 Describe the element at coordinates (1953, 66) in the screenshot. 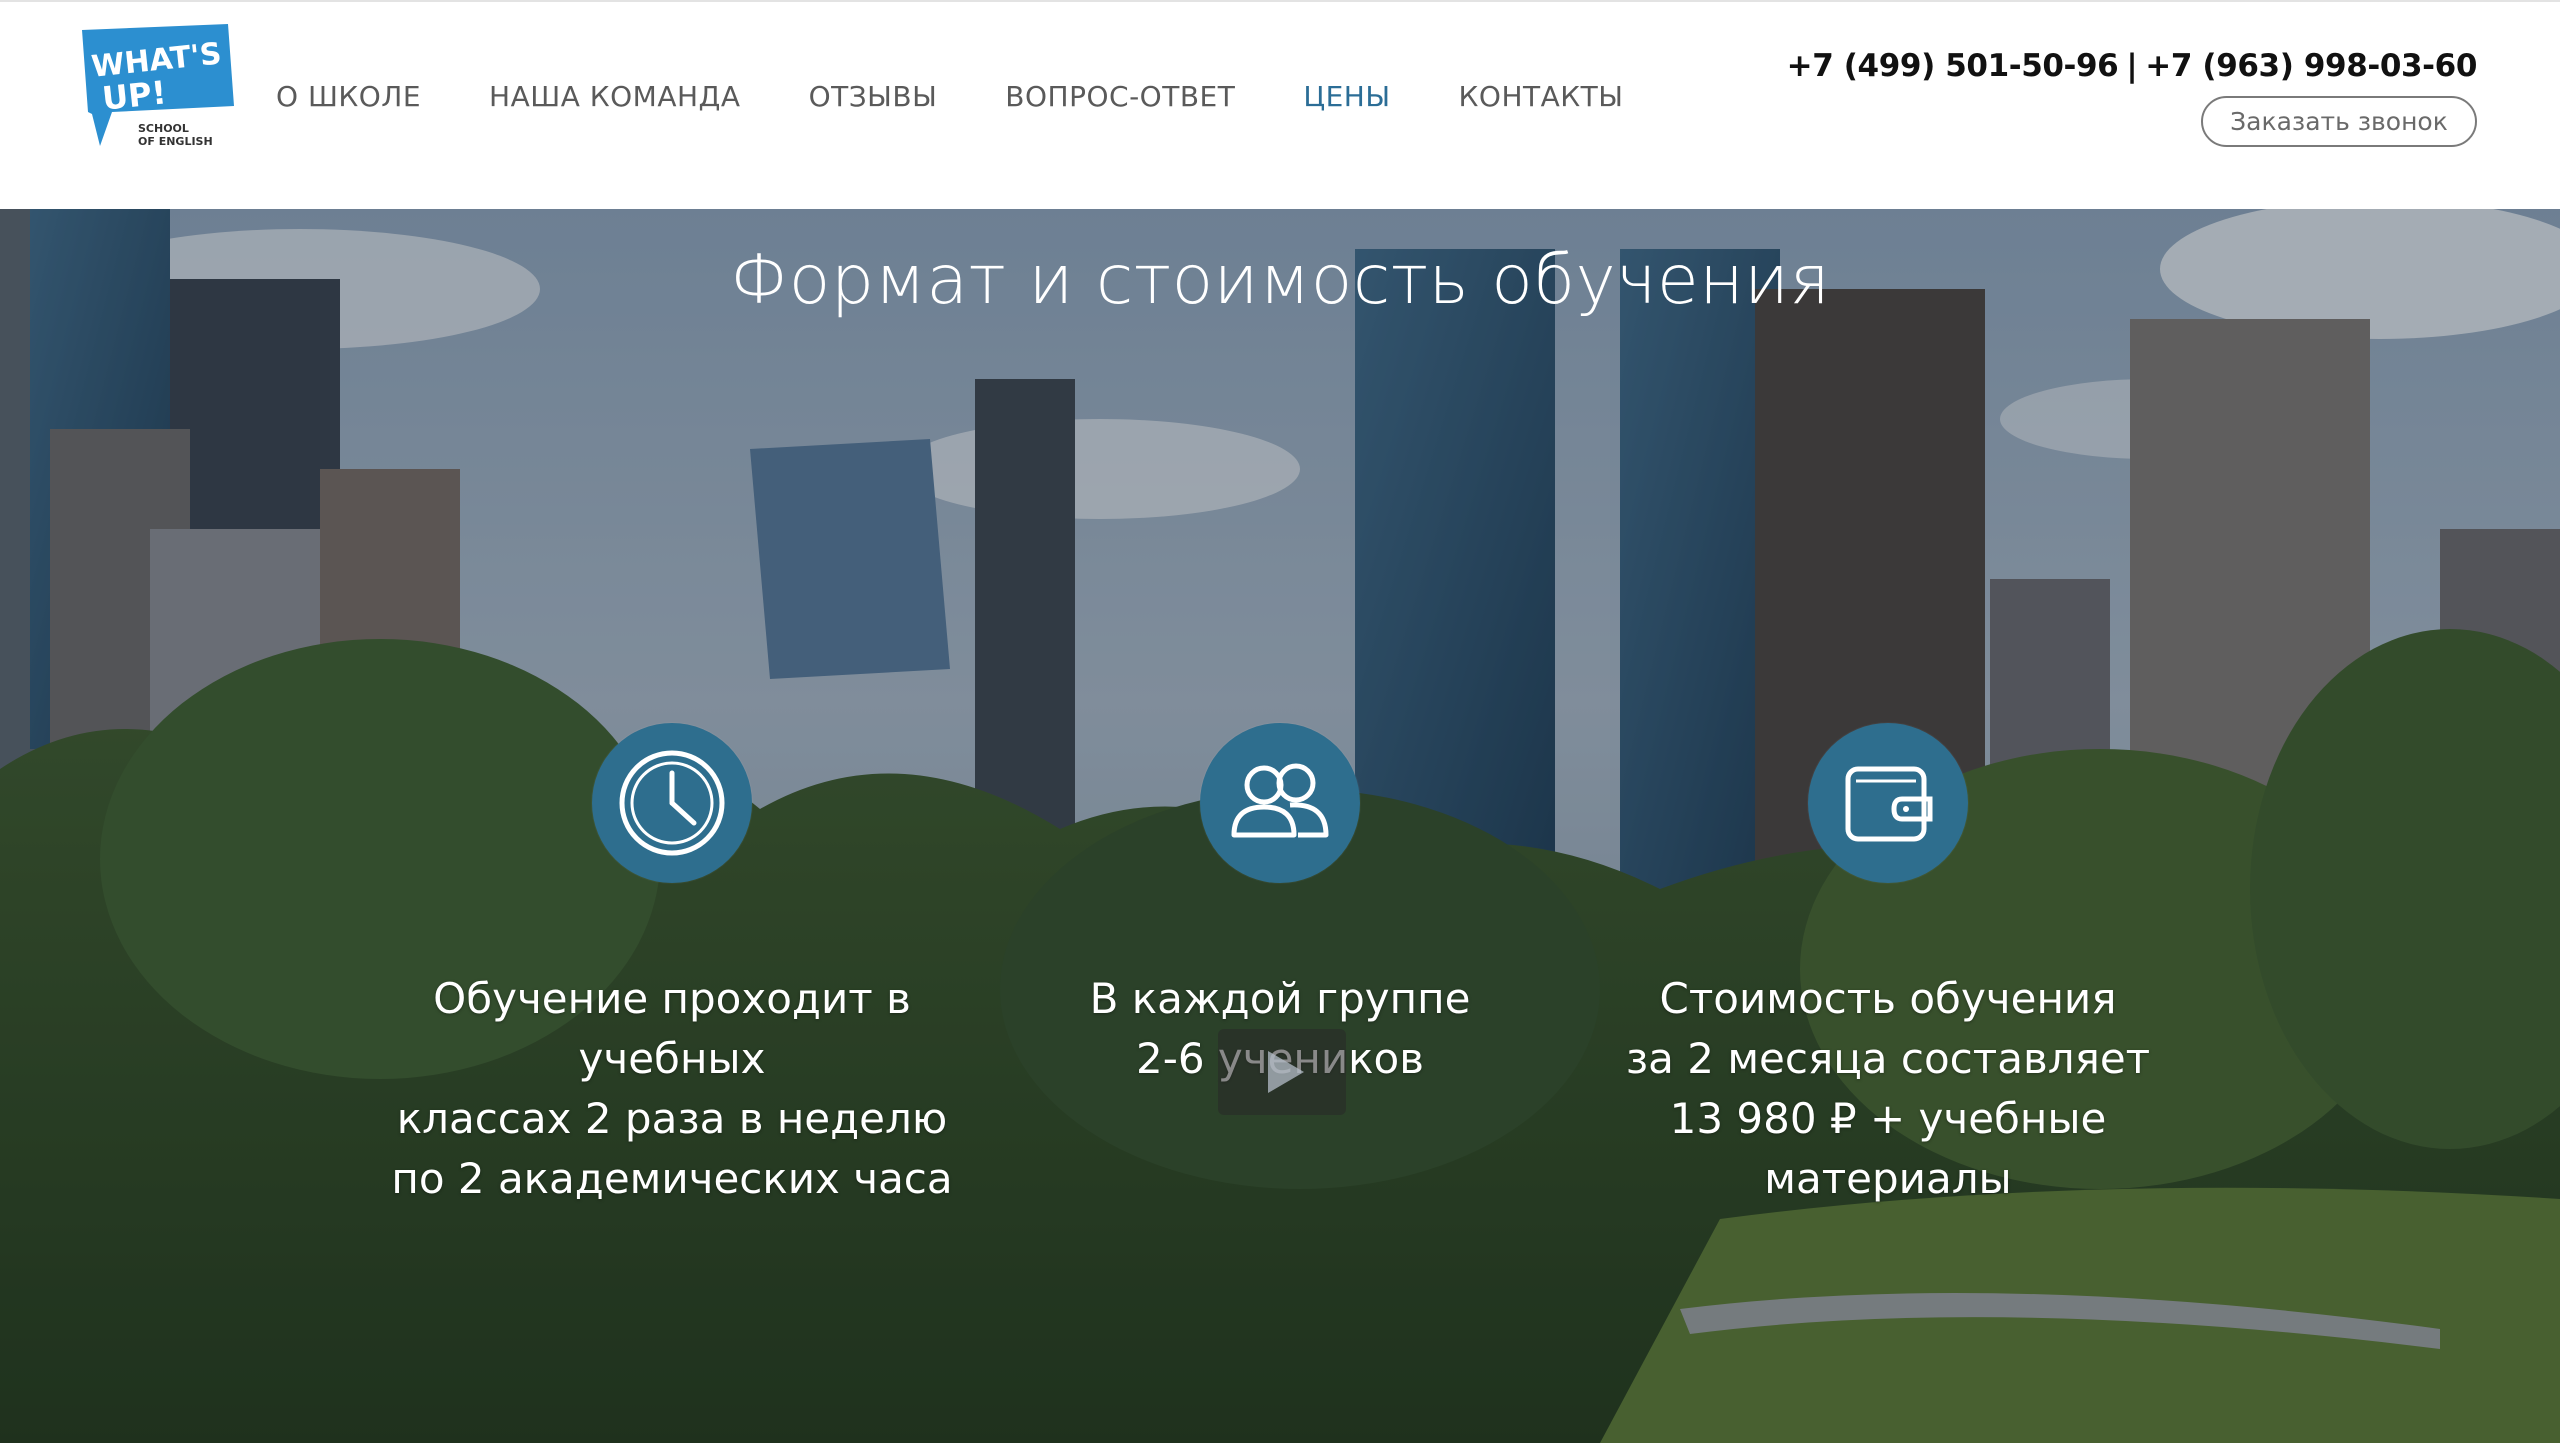

I see `phone-1: +7 (499) 501-50-96` at that location.